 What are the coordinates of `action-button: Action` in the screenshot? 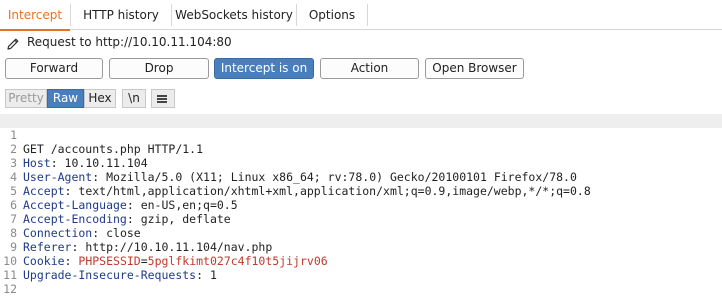 It's located at (369, 68).